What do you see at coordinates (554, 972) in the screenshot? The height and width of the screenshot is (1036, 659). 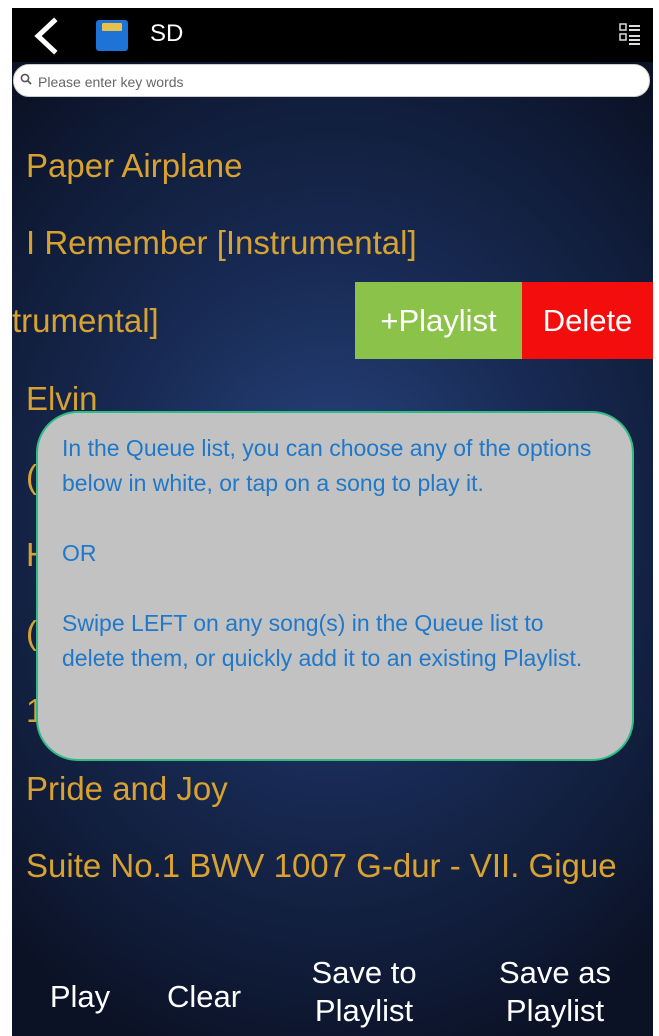 I see `save-as-label-line1: Save as` at bounding box center [554, 972].